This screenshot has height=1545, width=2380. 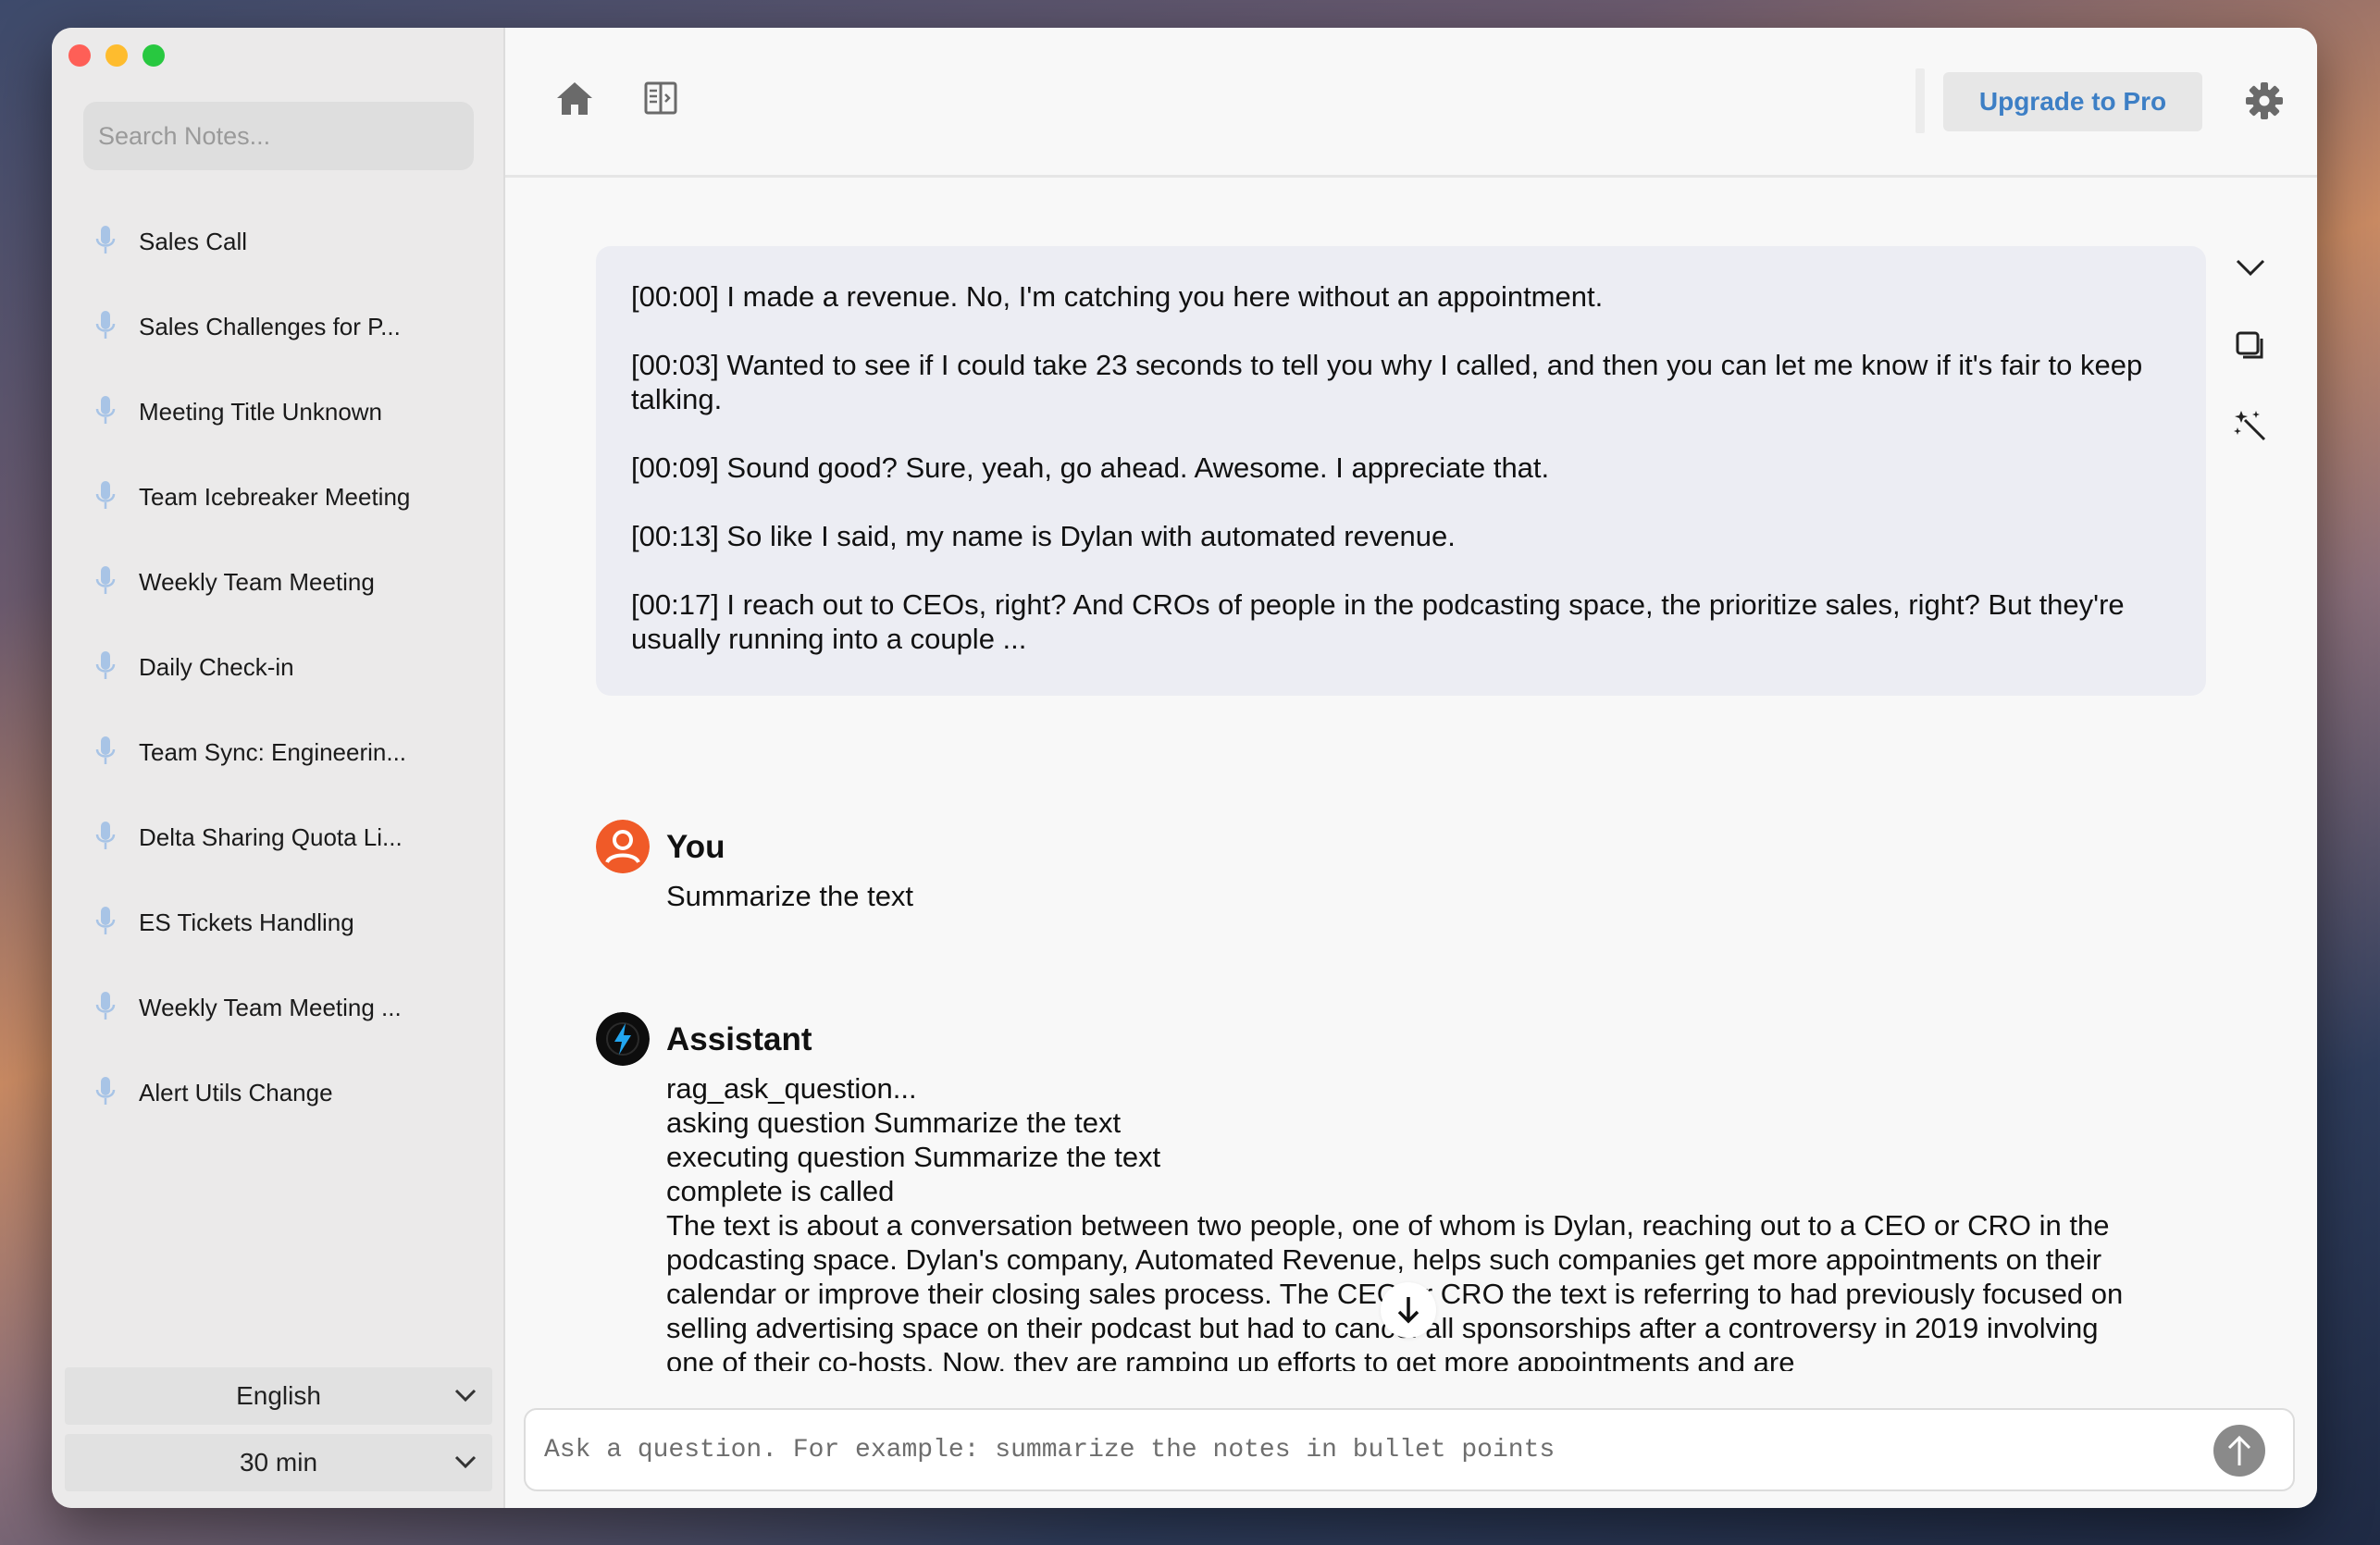 I want to click on question-composer, so click(x=1409, y=1450).